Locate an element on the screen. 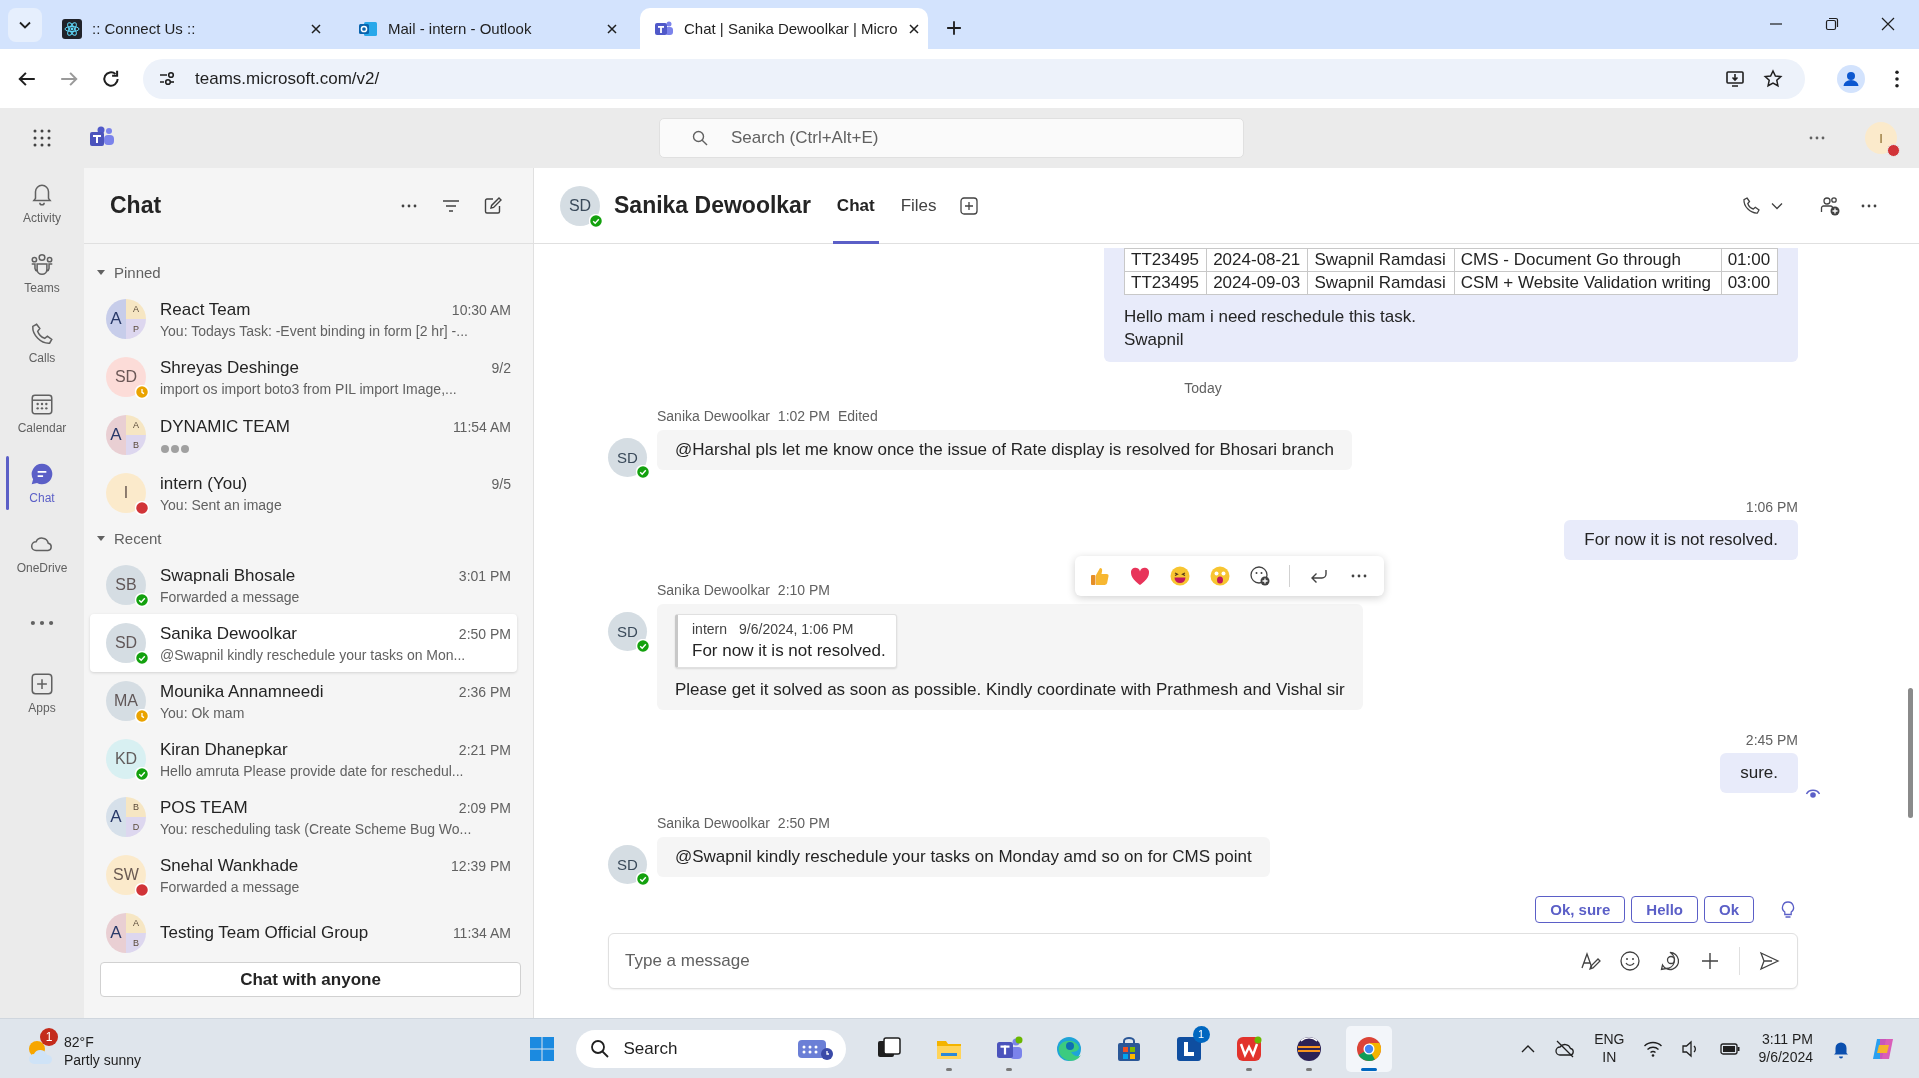  plus-icon is located at coordinates (1710, 961).